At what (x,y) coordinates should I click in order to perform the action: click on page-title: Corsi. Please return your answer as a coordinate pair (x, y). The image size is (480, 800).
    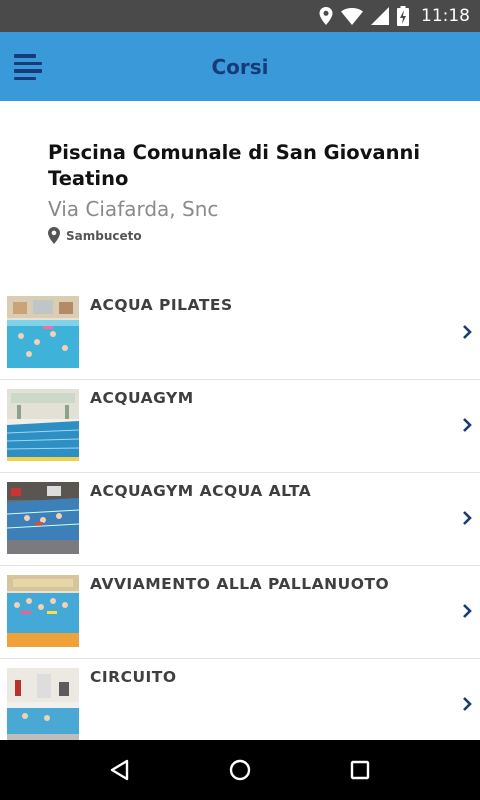
    Looking at the image, I should click on (240, 66).